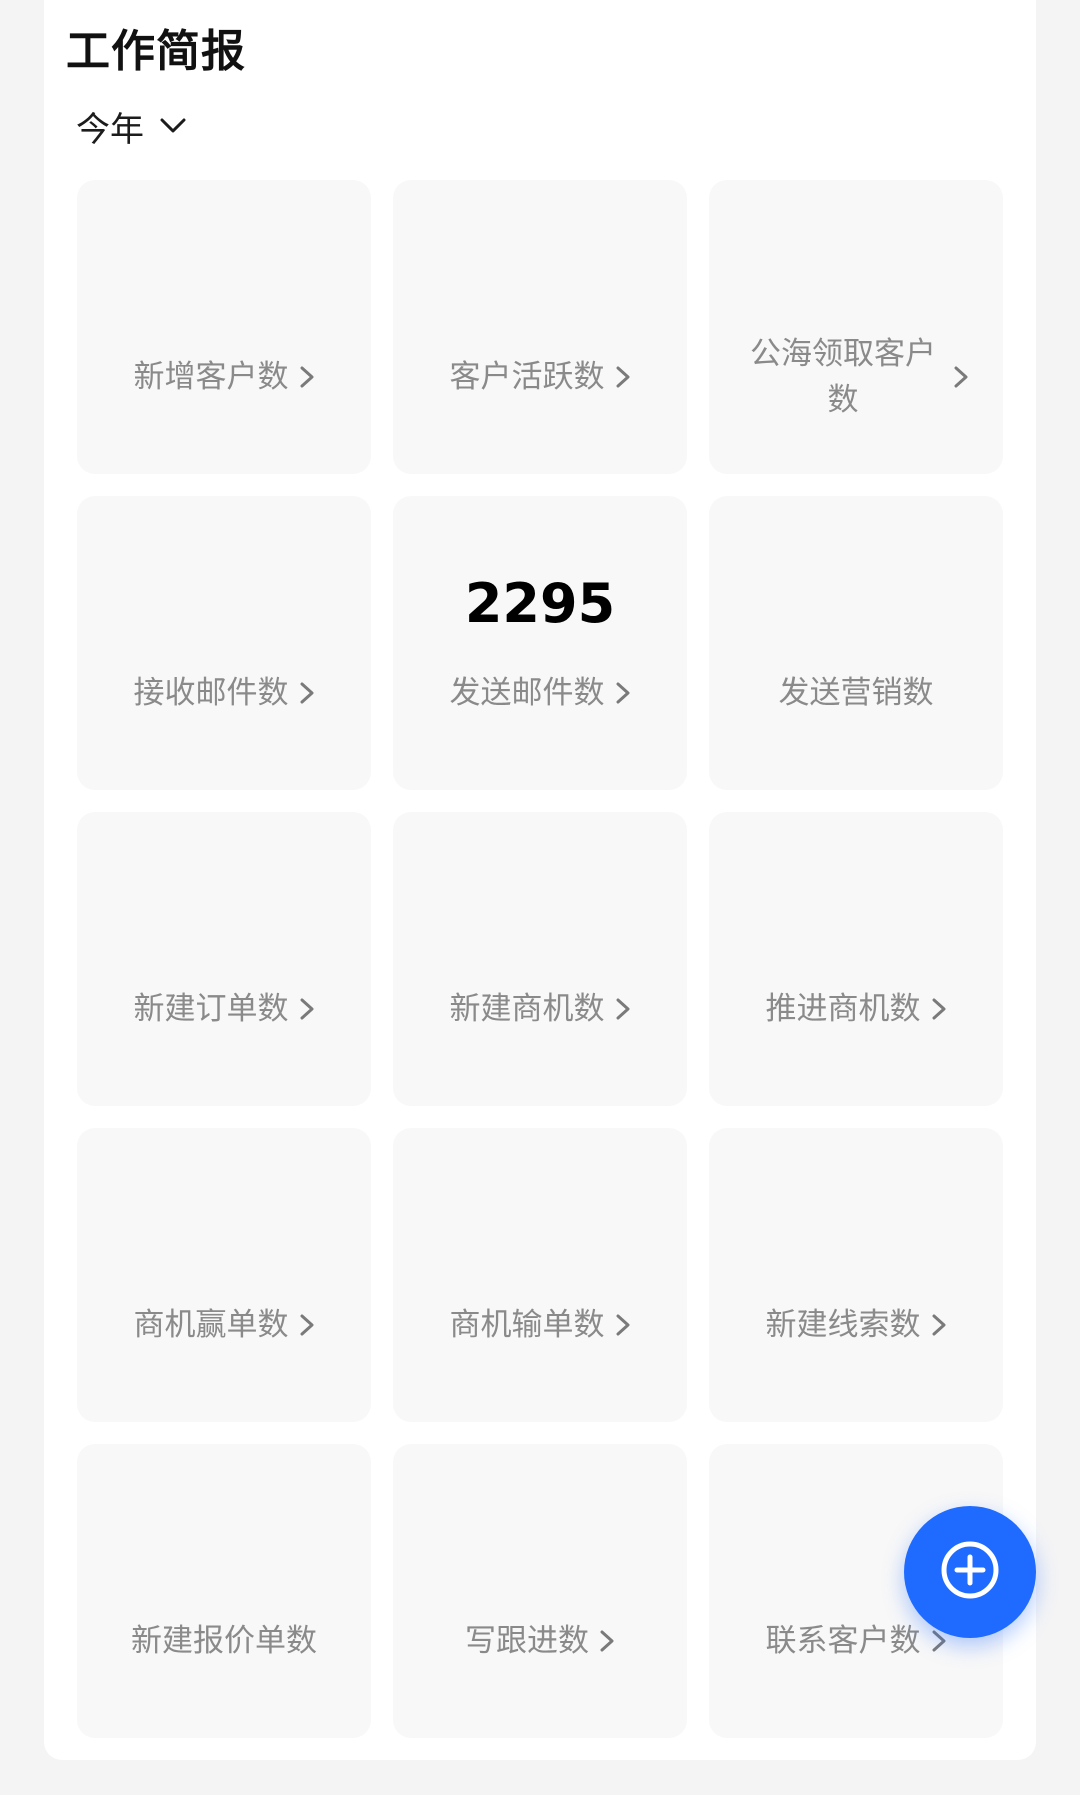  Describe the element at coordinates (843, 1325) in the screenshot. I see `stat-label: 新建线索数` at that location.